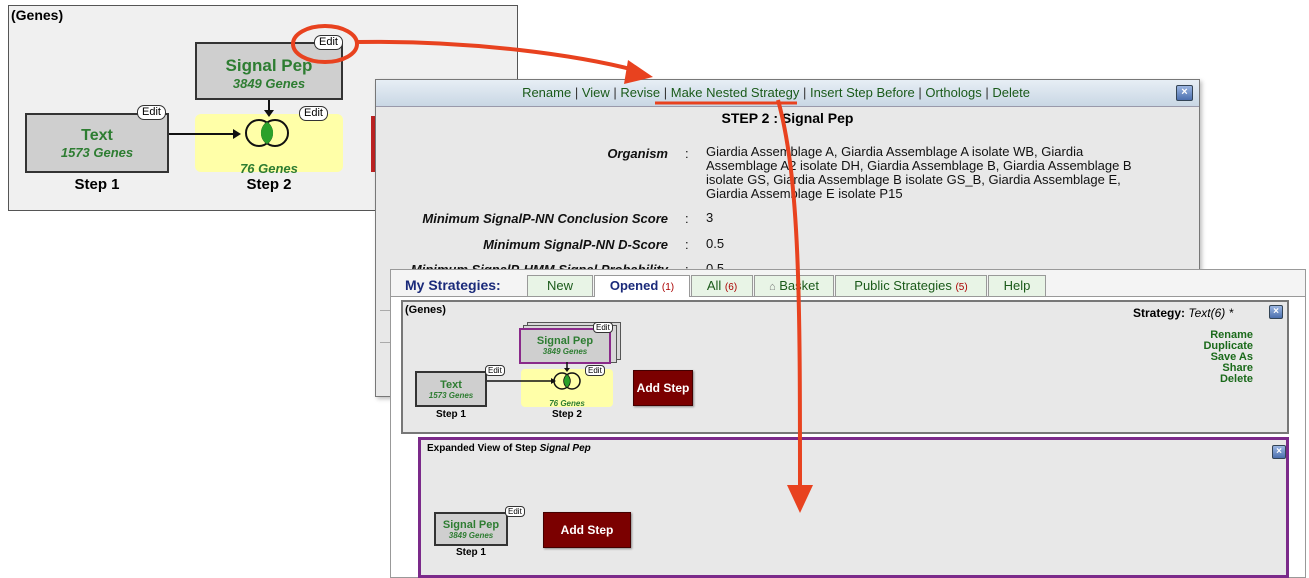  I want to click on tab-count: (1), so click(668, 287).